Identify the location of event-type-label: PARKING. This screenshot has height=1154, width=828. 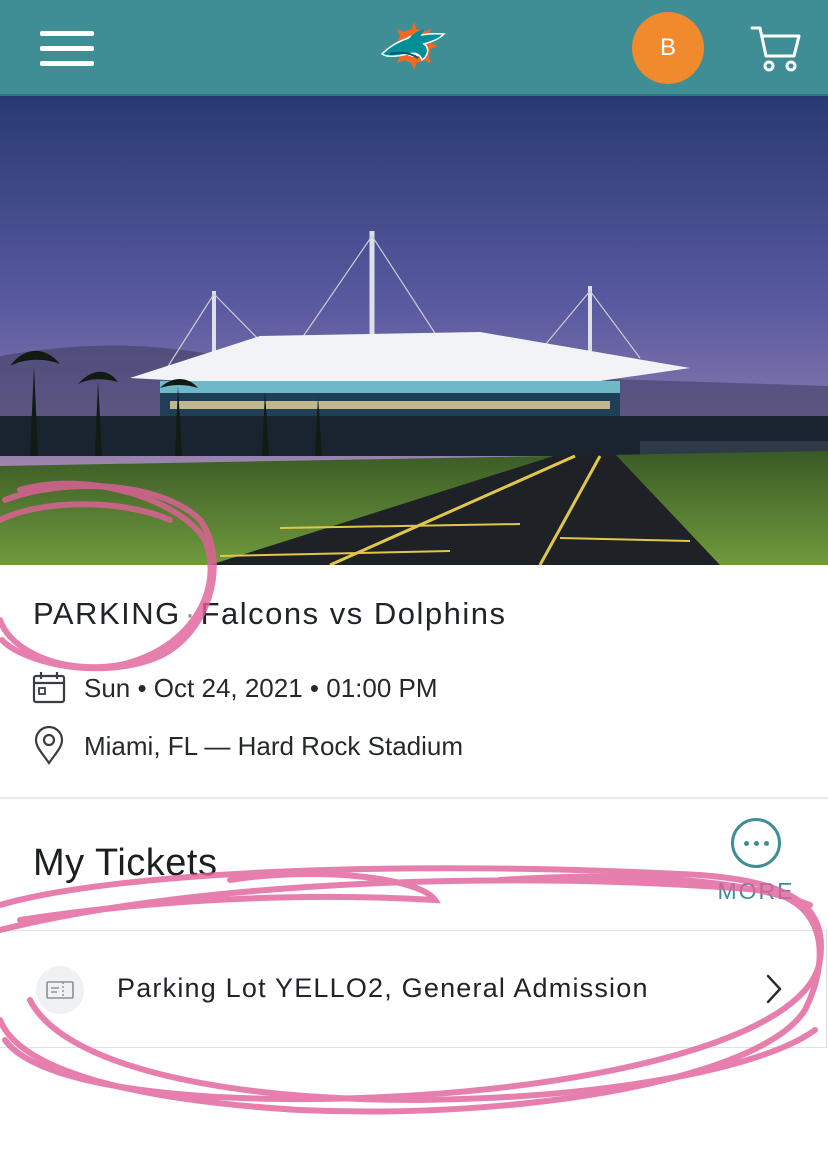
(107, 613).